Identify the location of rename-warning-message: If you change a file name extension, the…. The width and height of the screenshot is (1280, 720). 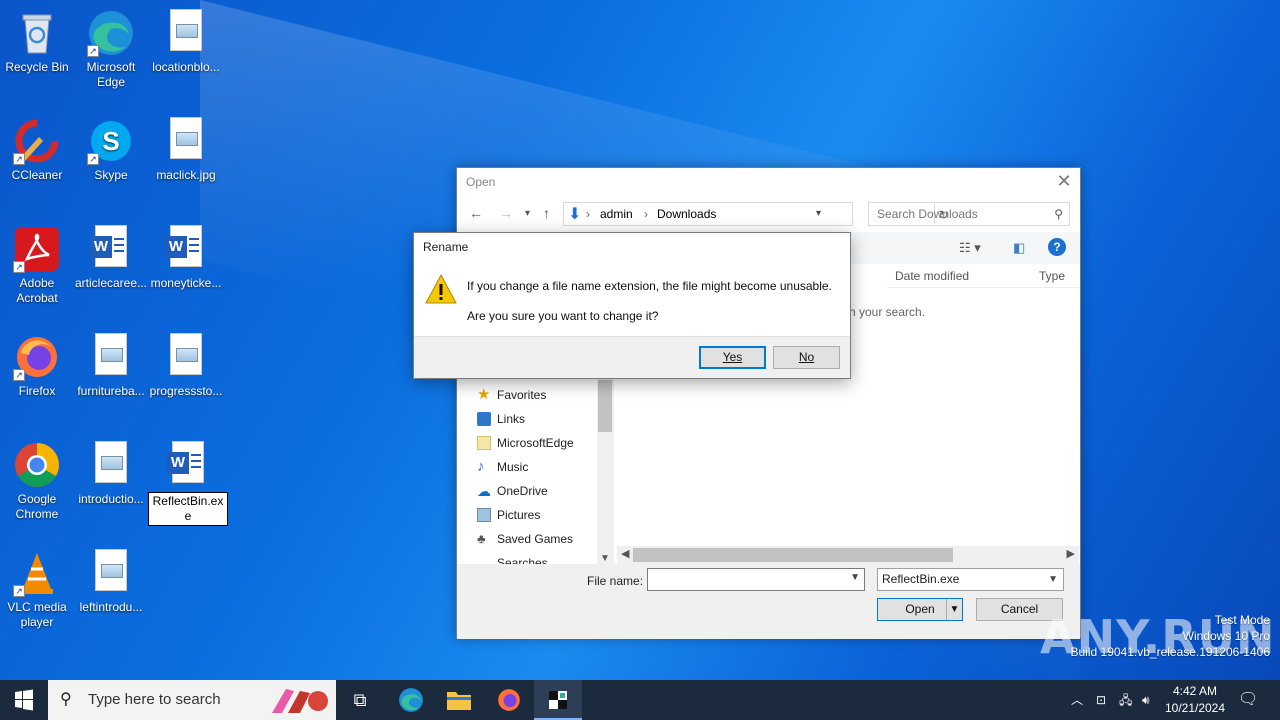
(649, 286).